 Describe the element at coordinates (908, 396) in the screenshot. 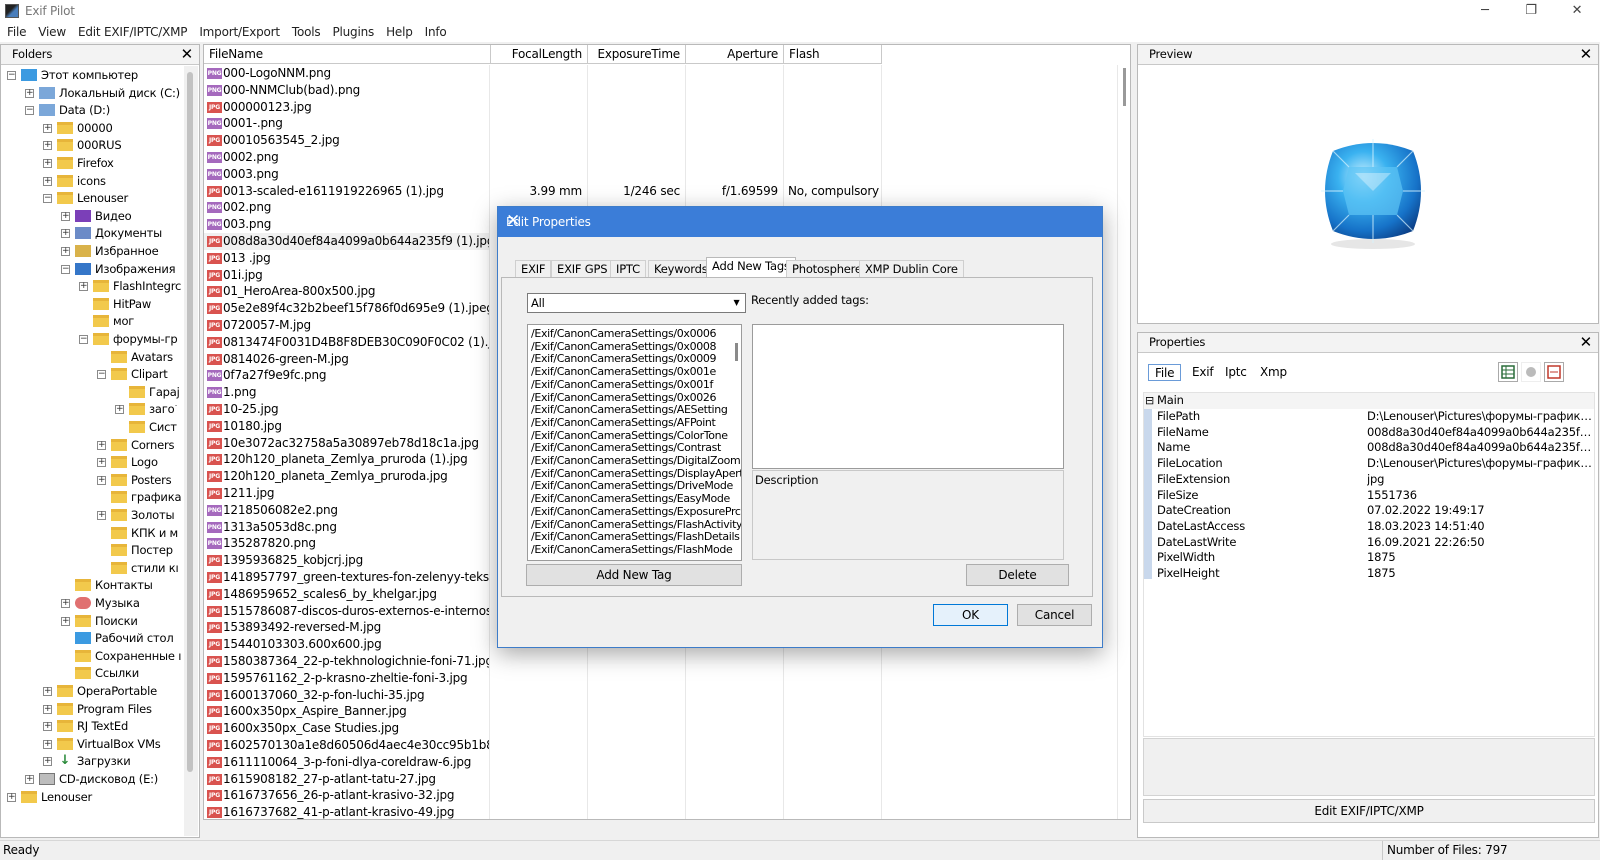

I see `recently-added-list` at that location.